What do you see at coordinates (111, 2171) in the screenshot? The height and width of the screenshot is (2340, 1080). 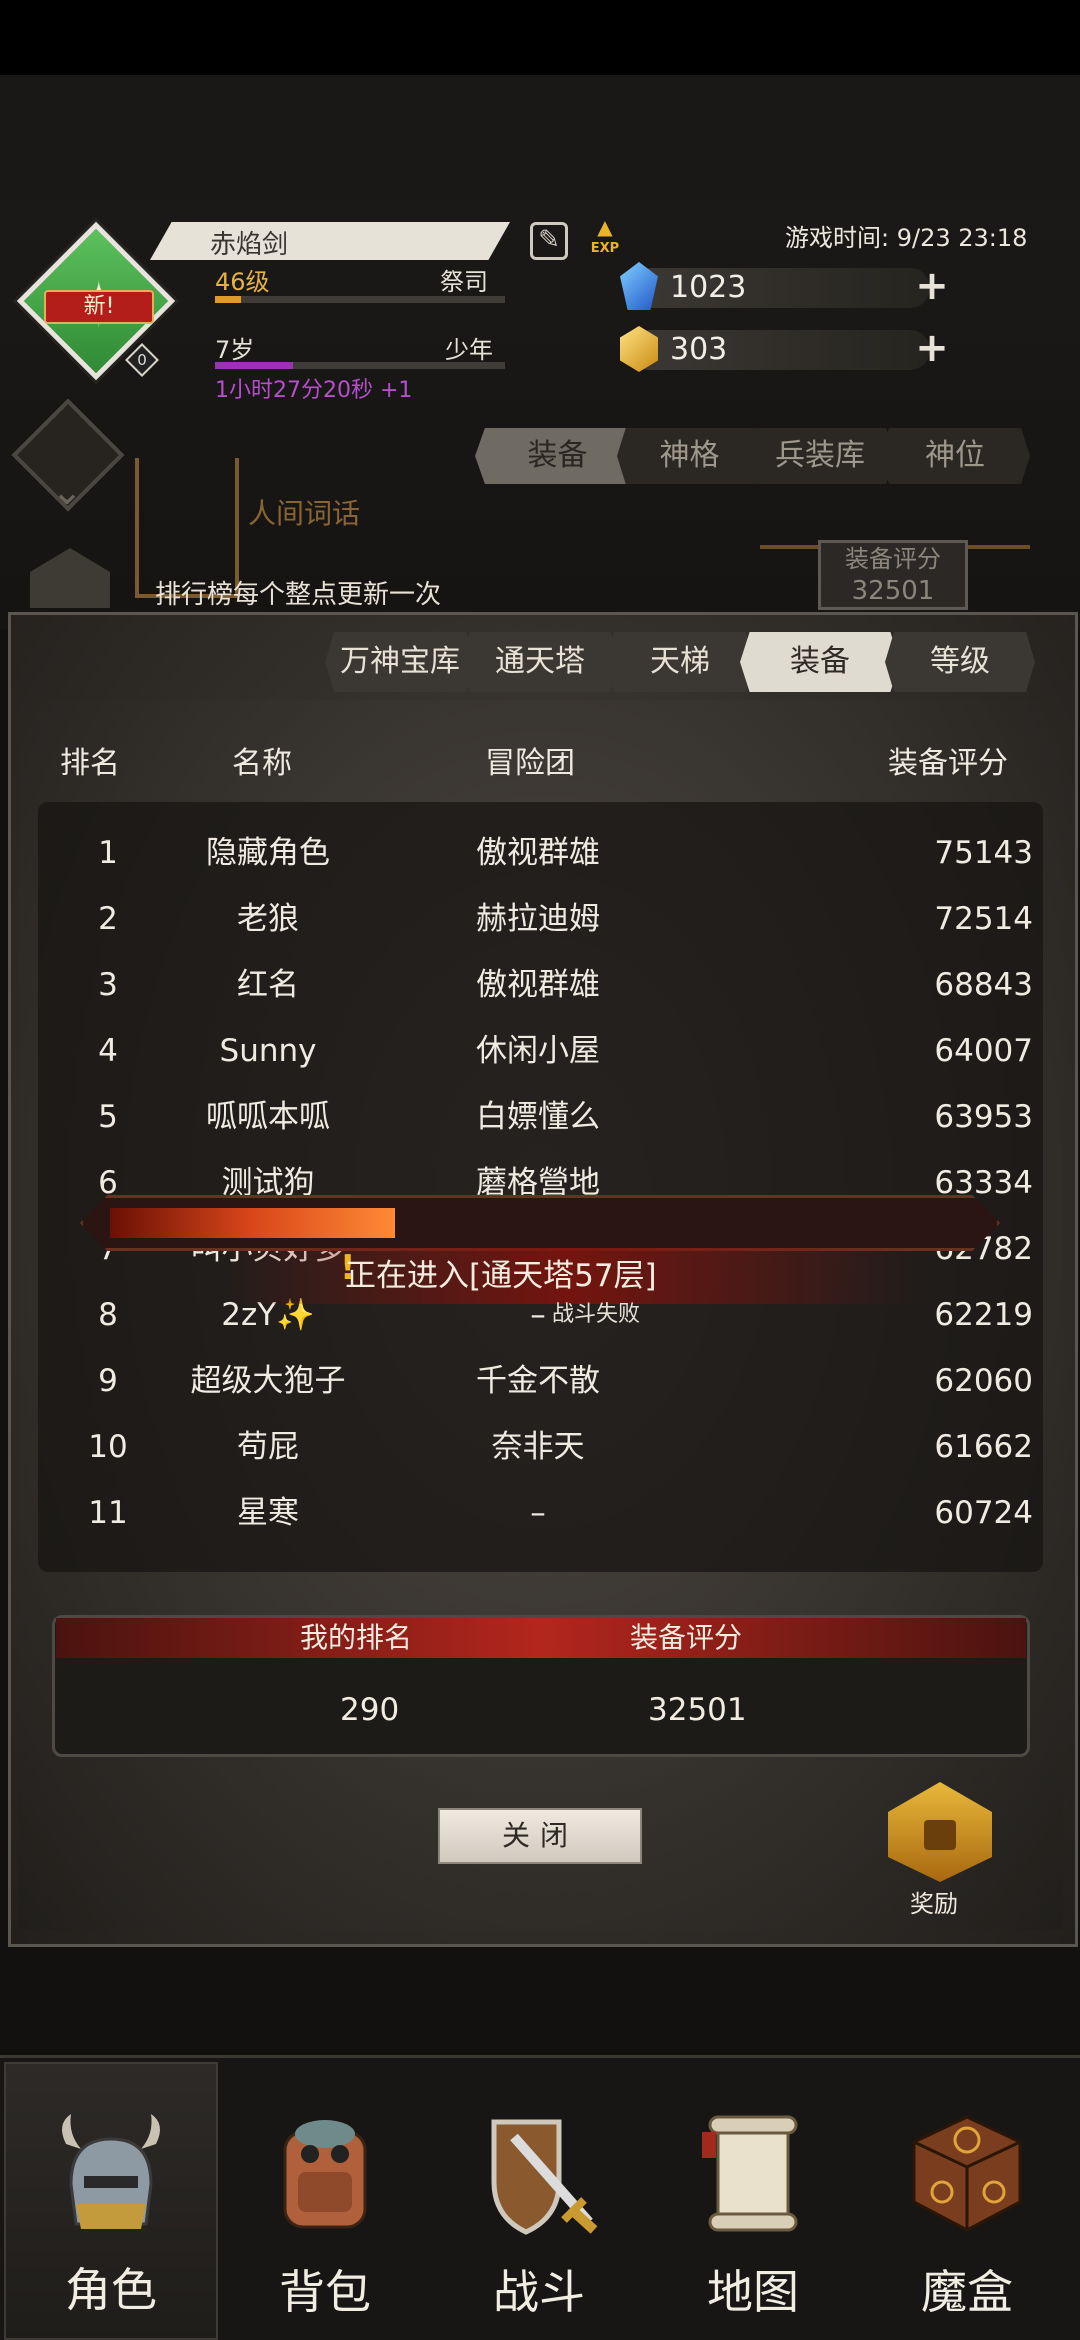 I see `helmet-icon` at bounding box center [111, 2171].